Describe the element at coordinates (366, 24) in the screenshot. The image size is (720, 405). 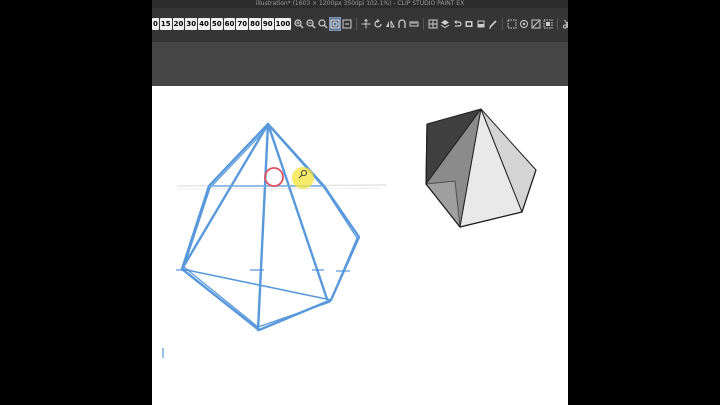
I see `move-layer-icon` at that location.